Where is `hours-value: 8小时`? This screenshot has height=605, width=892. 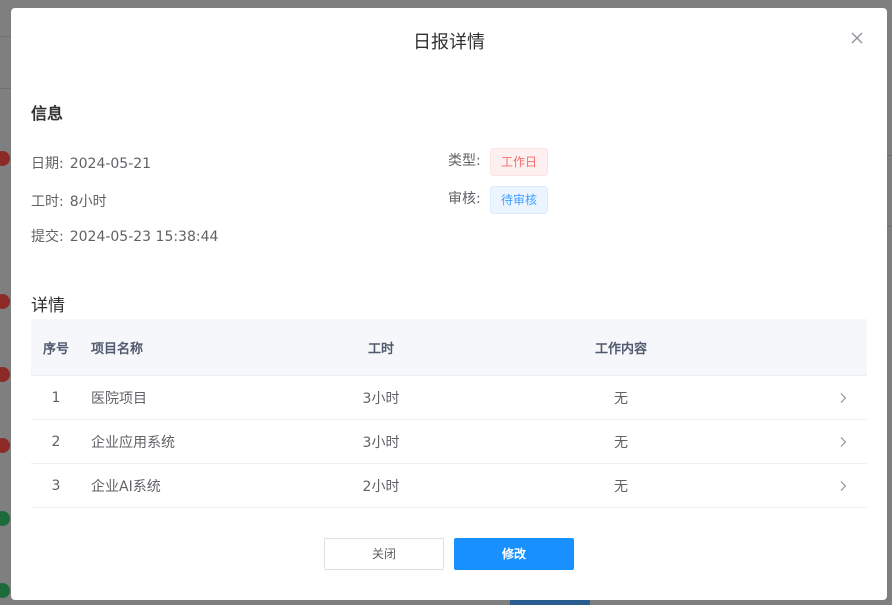 hours-value: 8小时 is located at coordinates (88, 202).